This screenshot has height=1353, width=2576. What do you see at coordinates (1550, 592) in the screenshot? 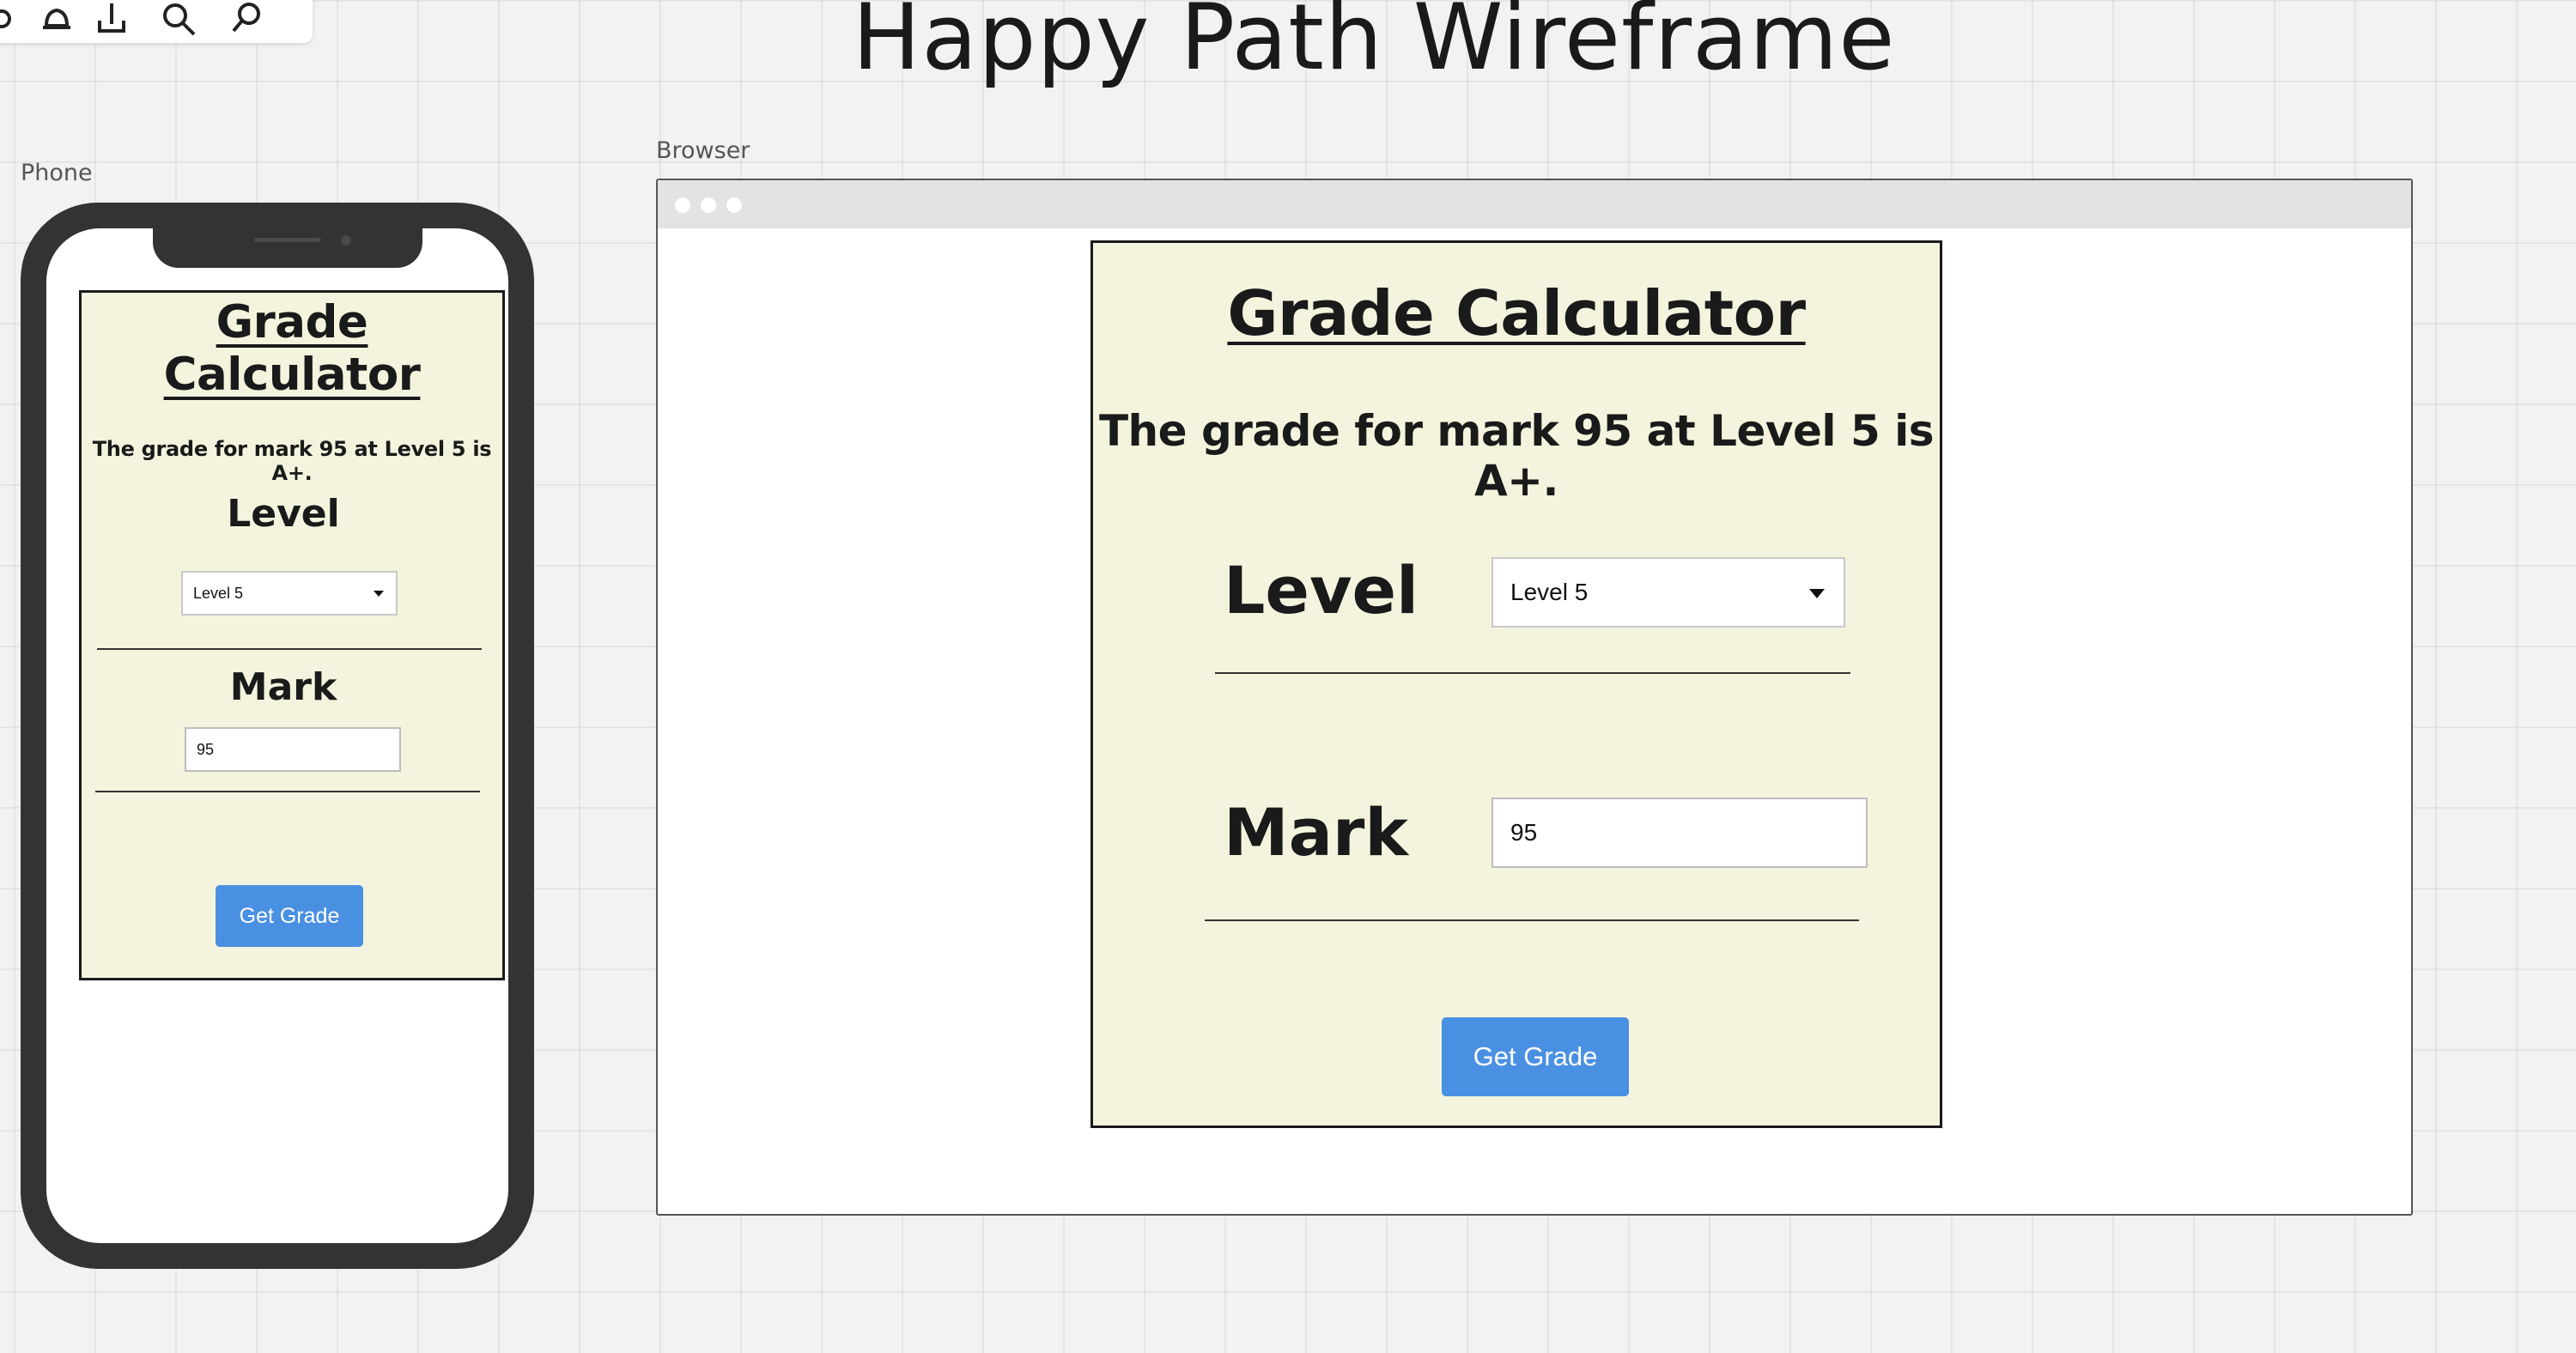
I see `browser-level-select-value: Level 5` at bounding box center [1550, 592].